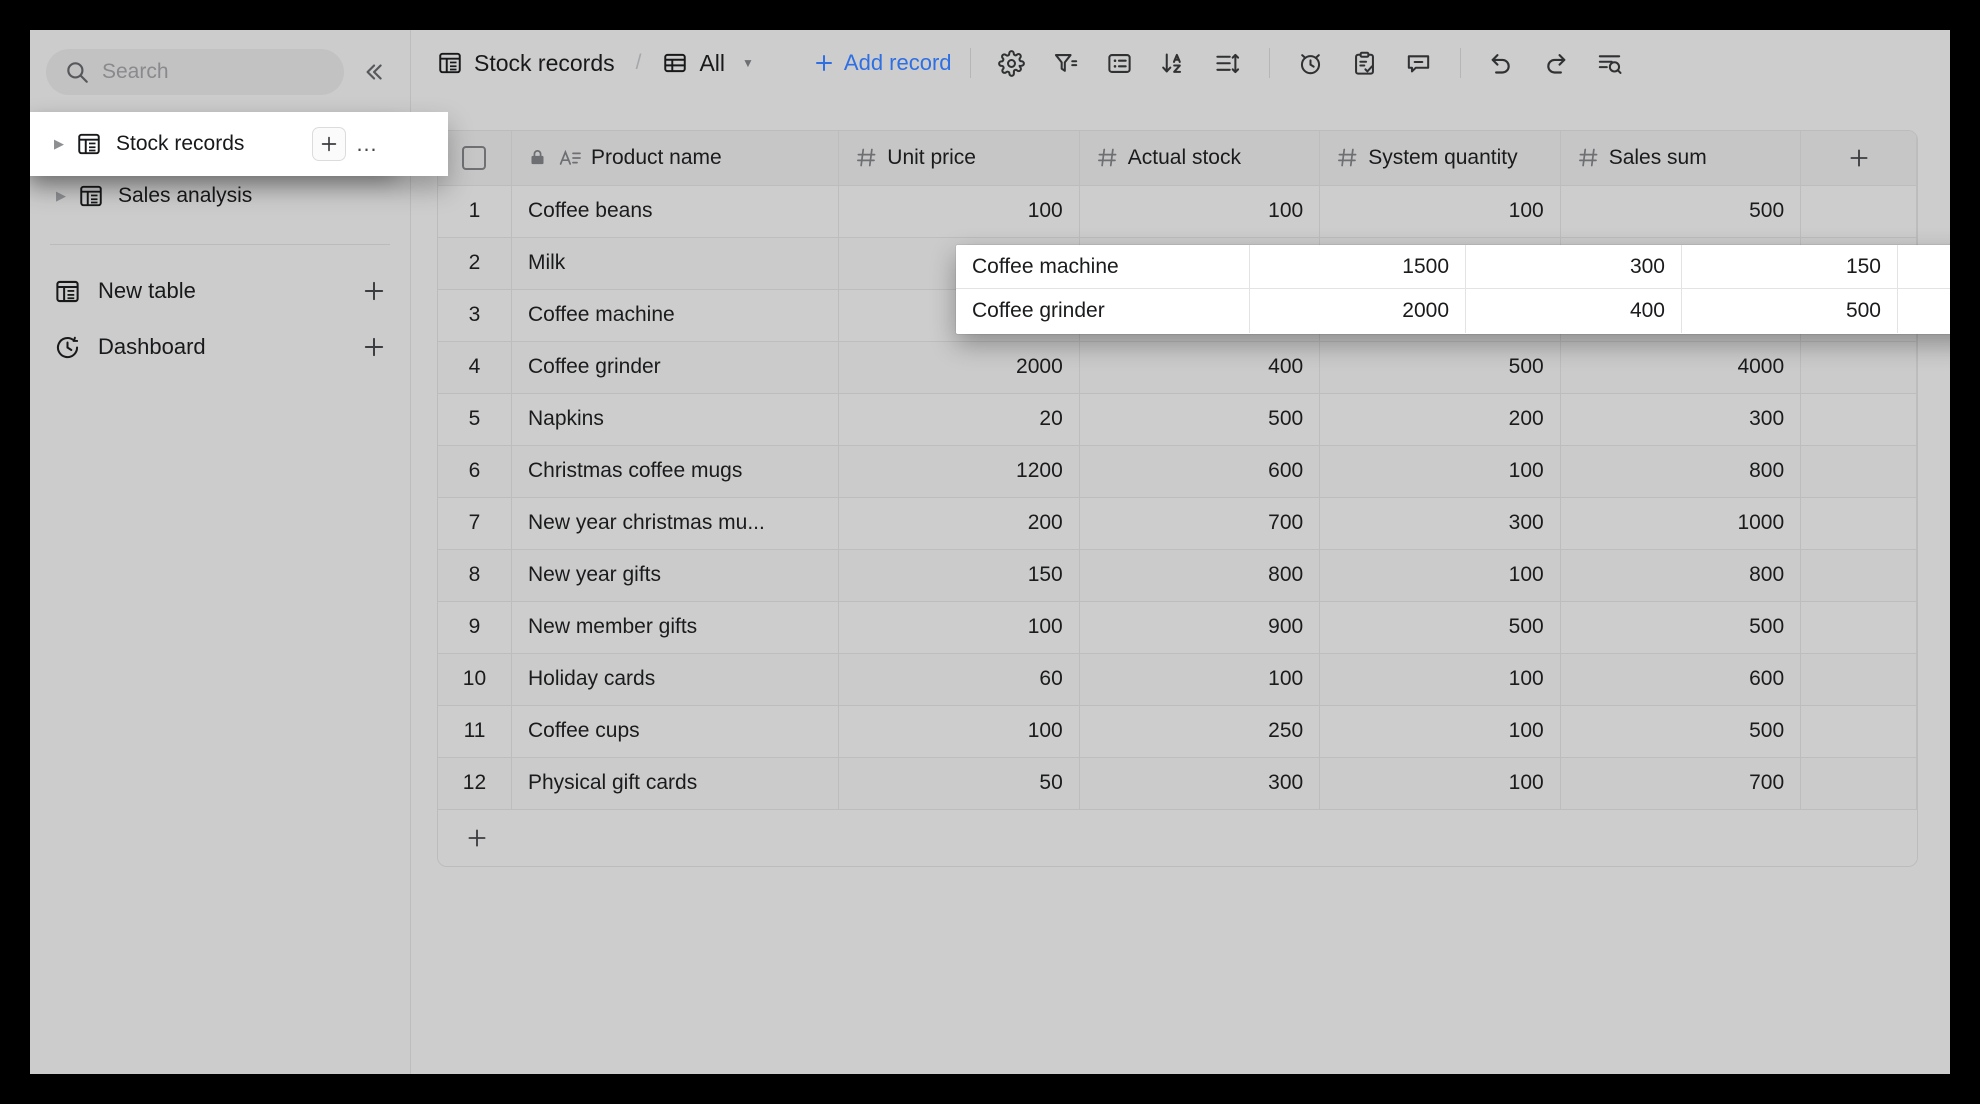 This screenshot has height=1104, width=1980. What do you see at coordinates (220, 347) in the screenshot?
I see `sidebar-item-dashboard: Dashboard` at bounding box center [220, 347].